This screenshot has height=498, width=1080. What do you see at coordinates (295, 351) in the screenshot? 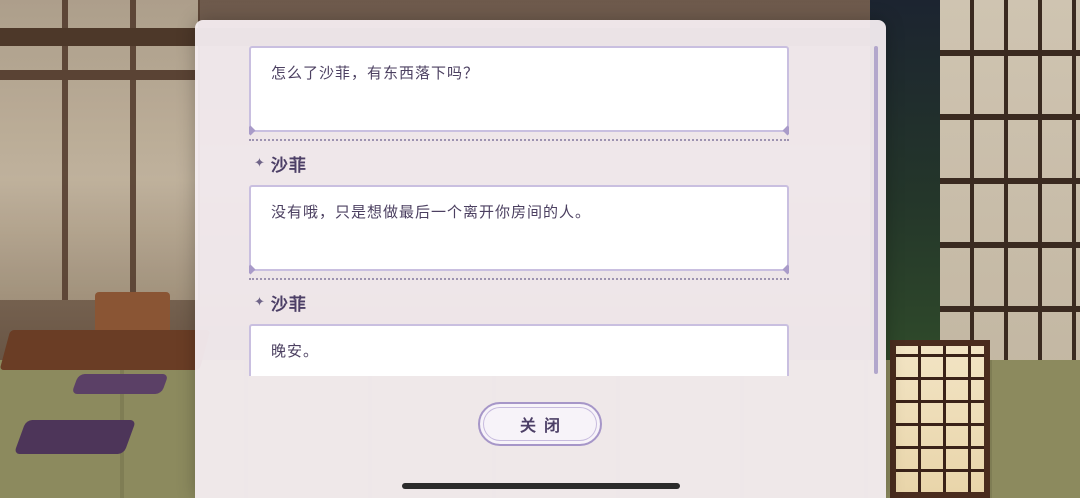
I see `dialog-text: 晚安。` at bounding box center [295, 351].